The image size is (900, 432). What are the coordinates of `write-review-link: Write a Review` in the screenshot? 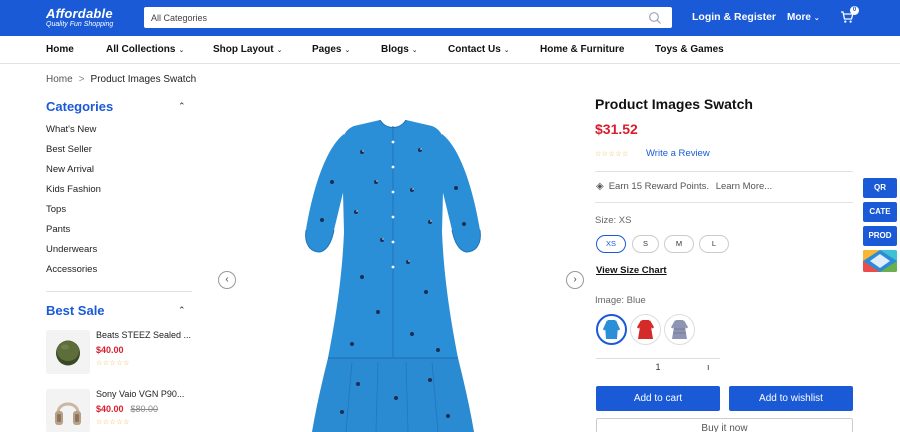 It's located at (678, 153).